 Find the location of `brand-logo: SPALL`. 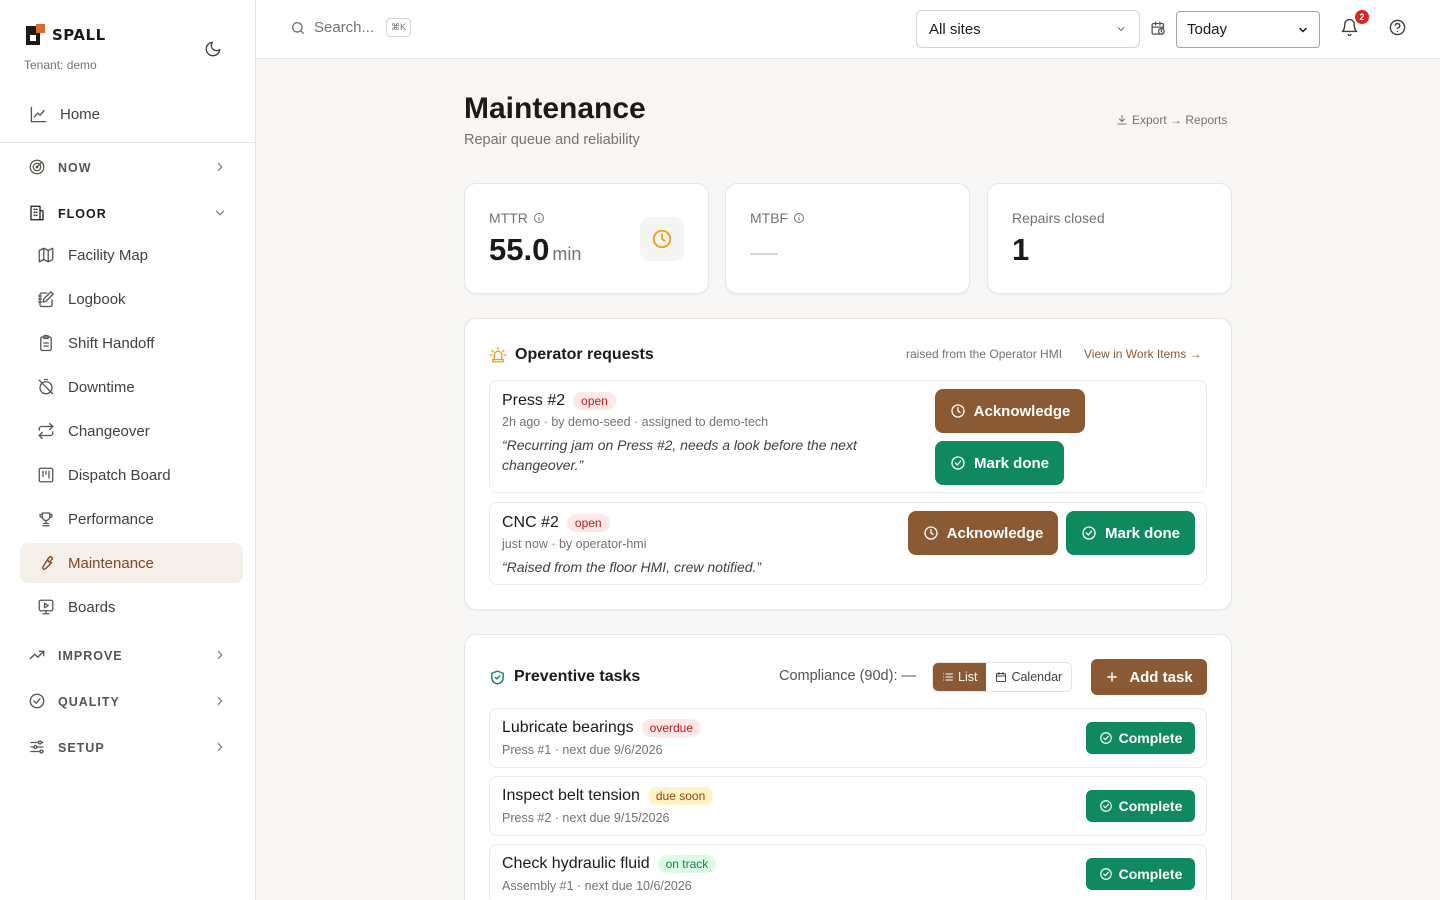

brand-logo: SPALL is located at coordinates (66, 34).